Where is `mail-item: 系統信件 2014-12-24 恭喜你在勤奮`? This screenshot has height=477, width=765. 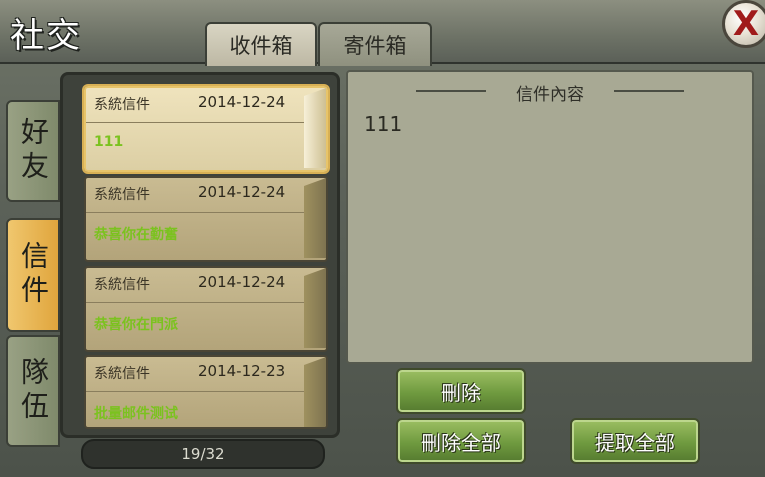 mail-item: 系統信件 2014-12-24 恭喜你在勤奮 is located at coordinates (206, 219).